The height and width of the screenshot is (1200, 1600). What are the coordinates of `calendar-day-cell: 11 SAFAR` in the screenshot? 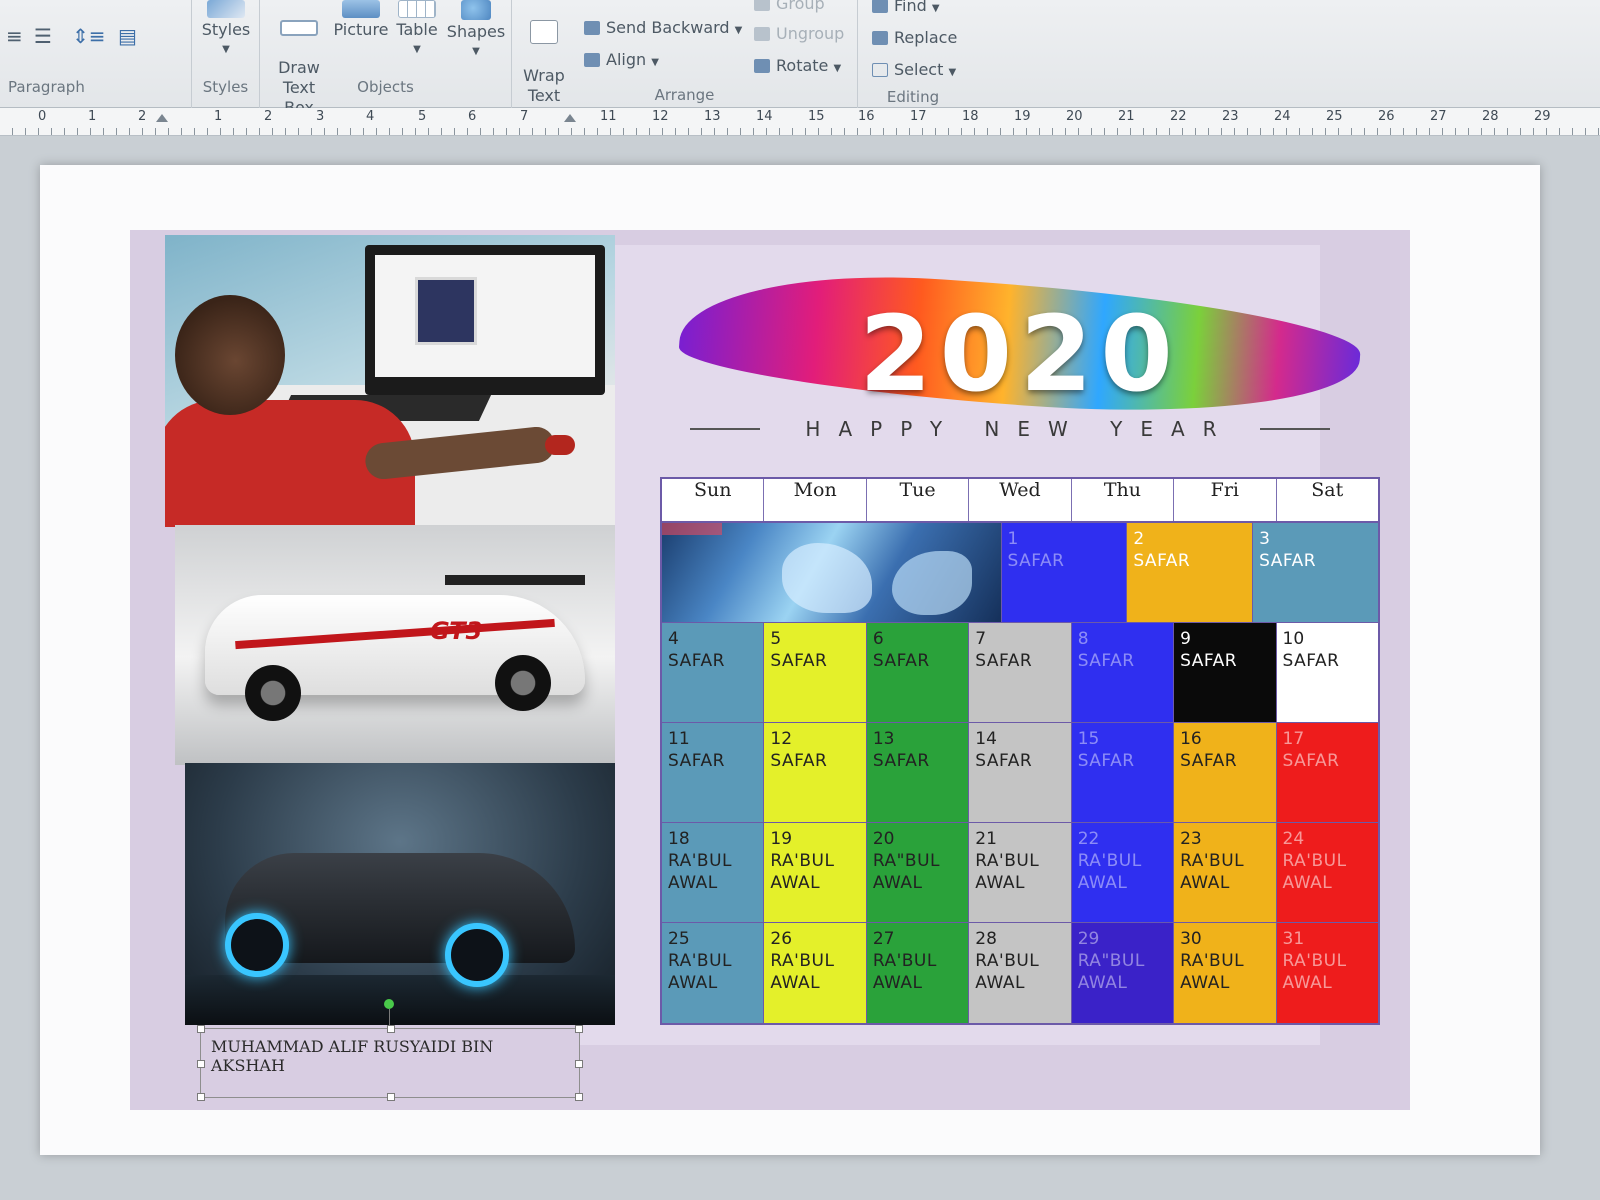 It's located at (713, 772).